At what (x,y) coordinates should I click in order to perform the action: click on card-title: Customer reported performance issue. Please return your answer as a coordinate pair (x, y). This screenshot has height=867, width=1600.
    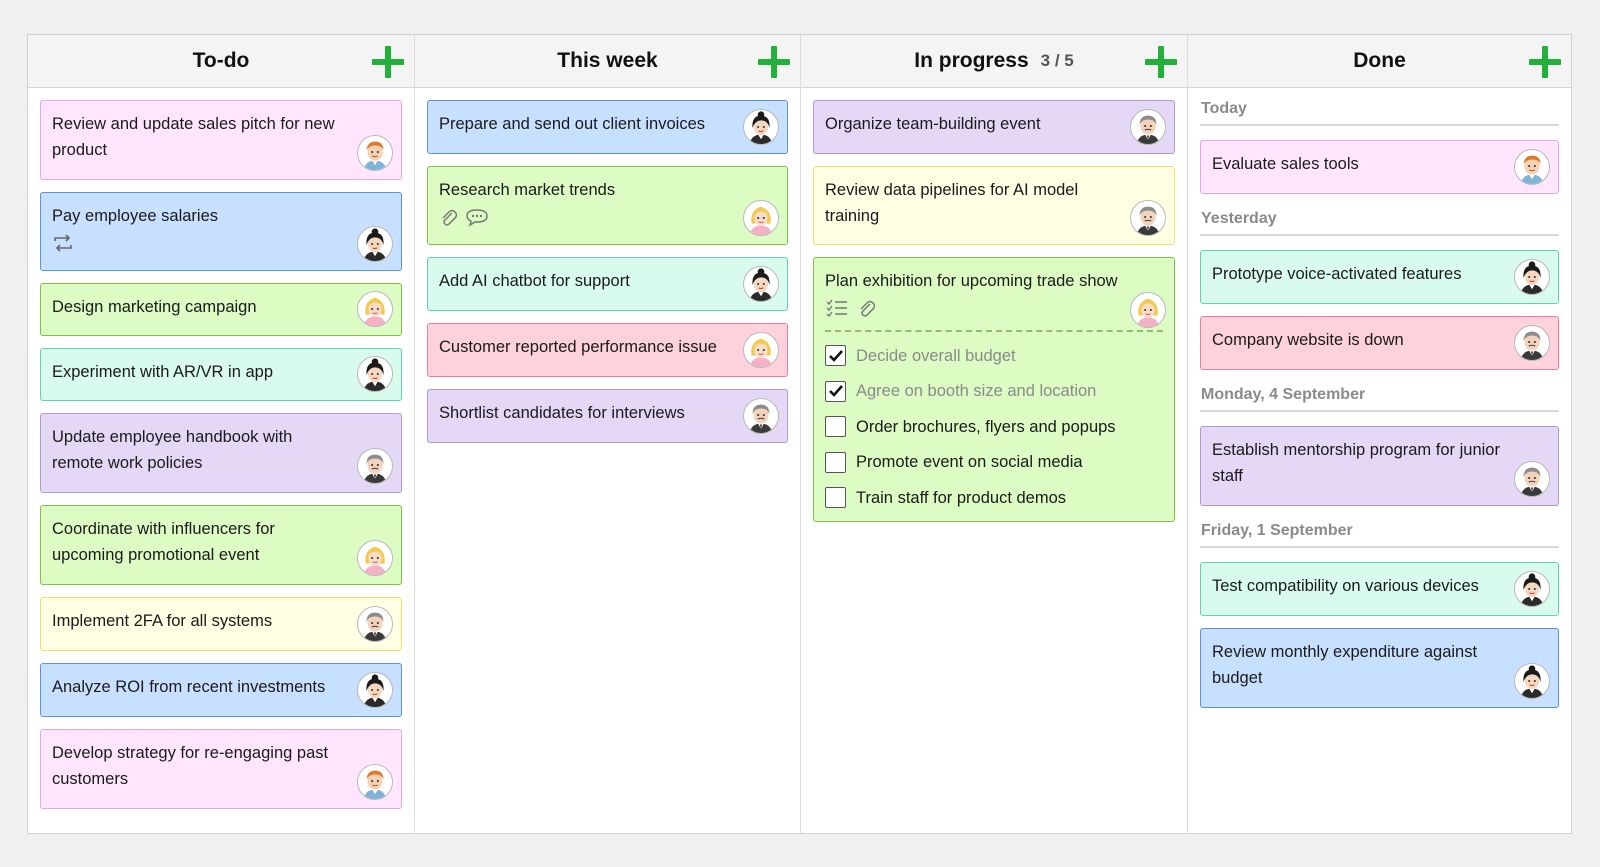
    Looking at the image, I should click on (578, 347).